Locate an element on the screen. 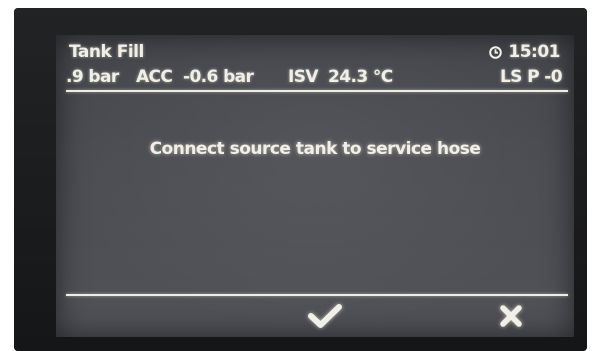  instruction-message: Connect source tank to service hose is located at coordinates (315, 149).